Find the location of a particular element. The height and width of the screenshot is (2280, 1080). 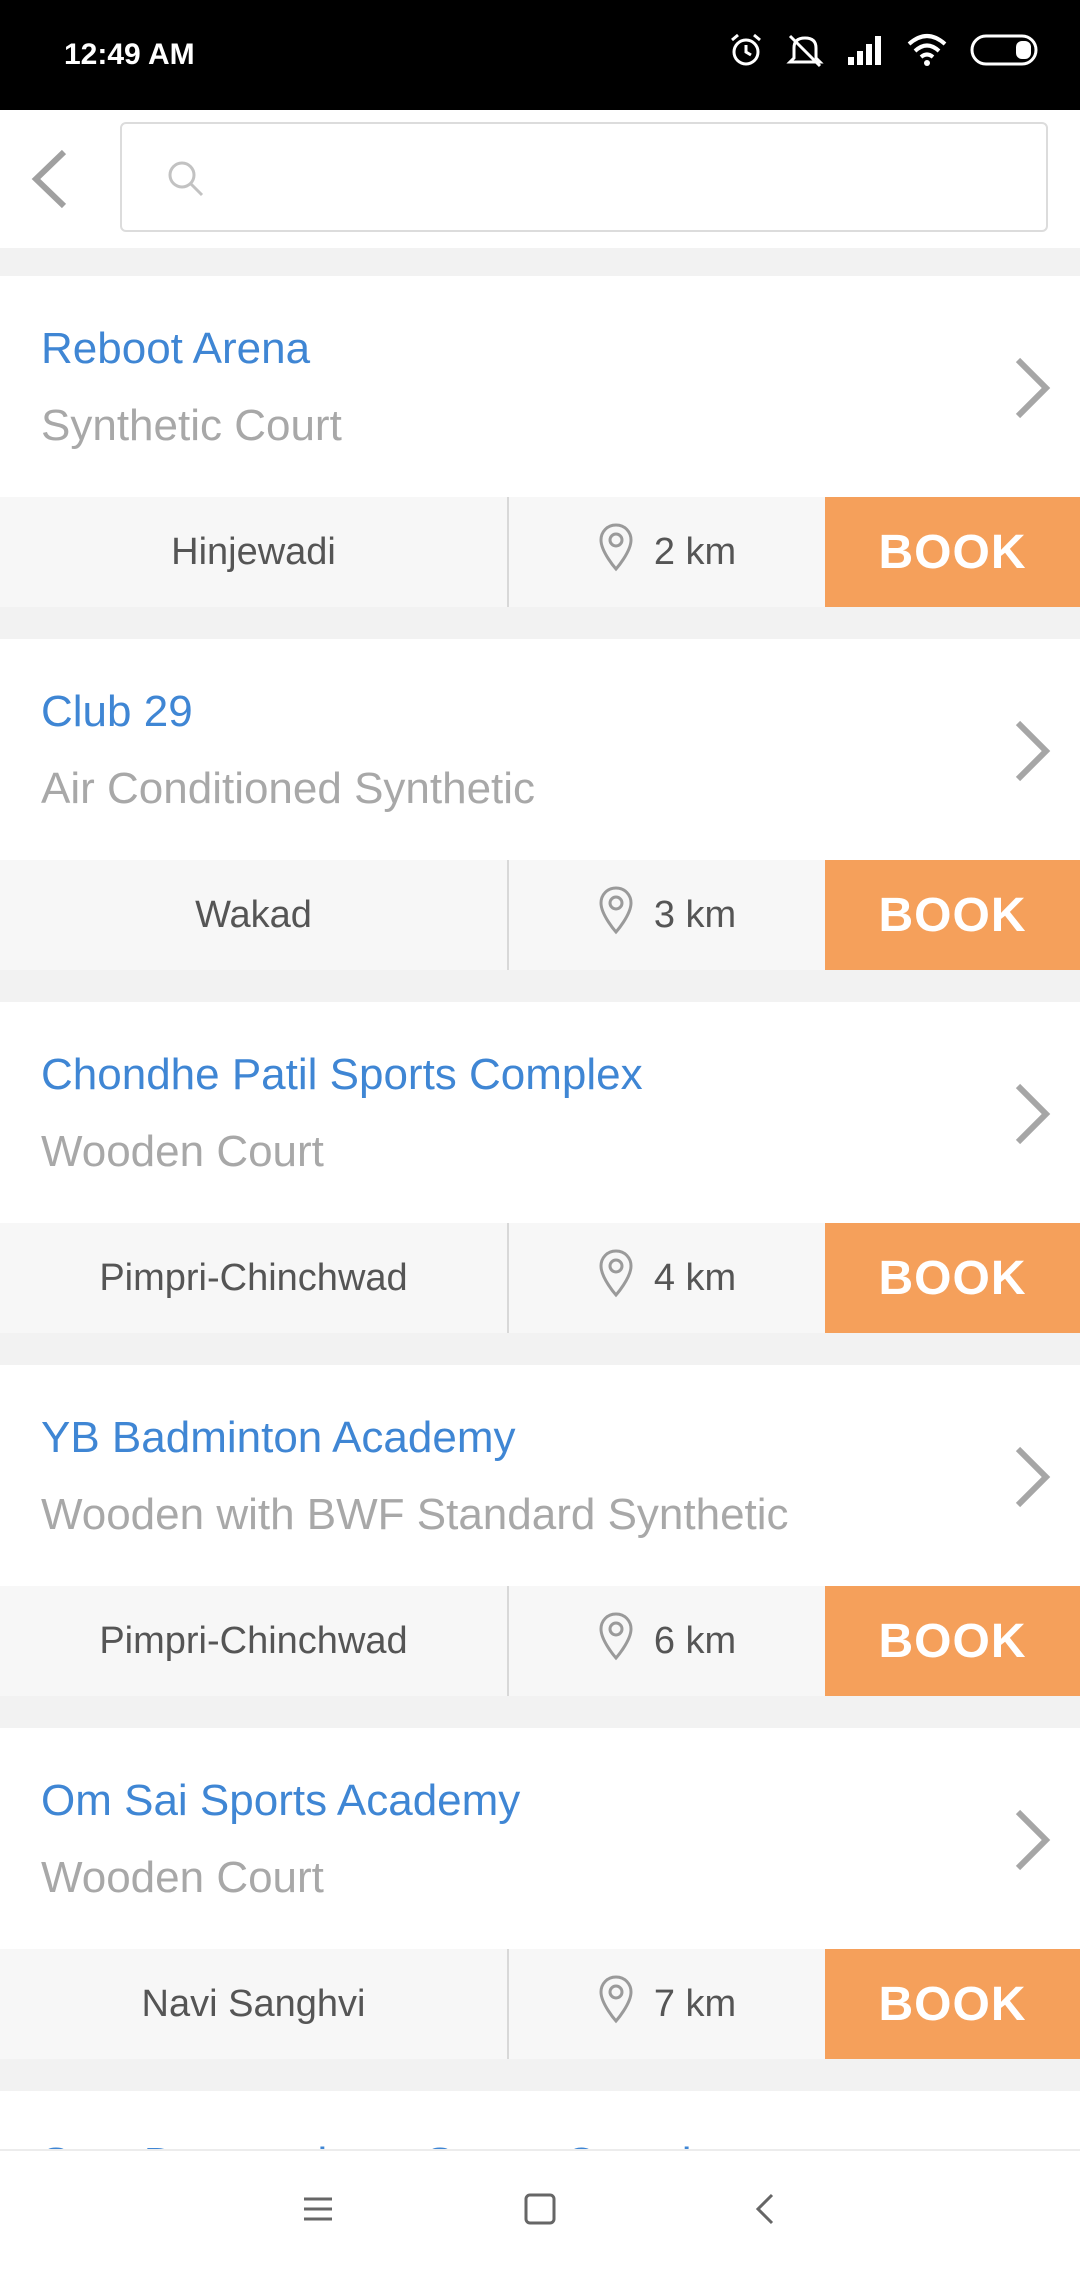

distance-value: 7 km is located at coordinates (695, 2003).